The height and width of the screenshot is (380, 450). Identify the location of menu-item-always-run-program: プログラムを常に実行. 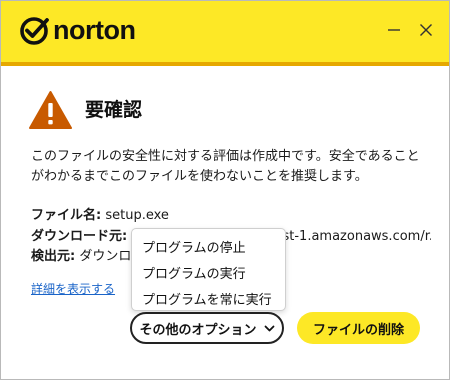
(207, 298).